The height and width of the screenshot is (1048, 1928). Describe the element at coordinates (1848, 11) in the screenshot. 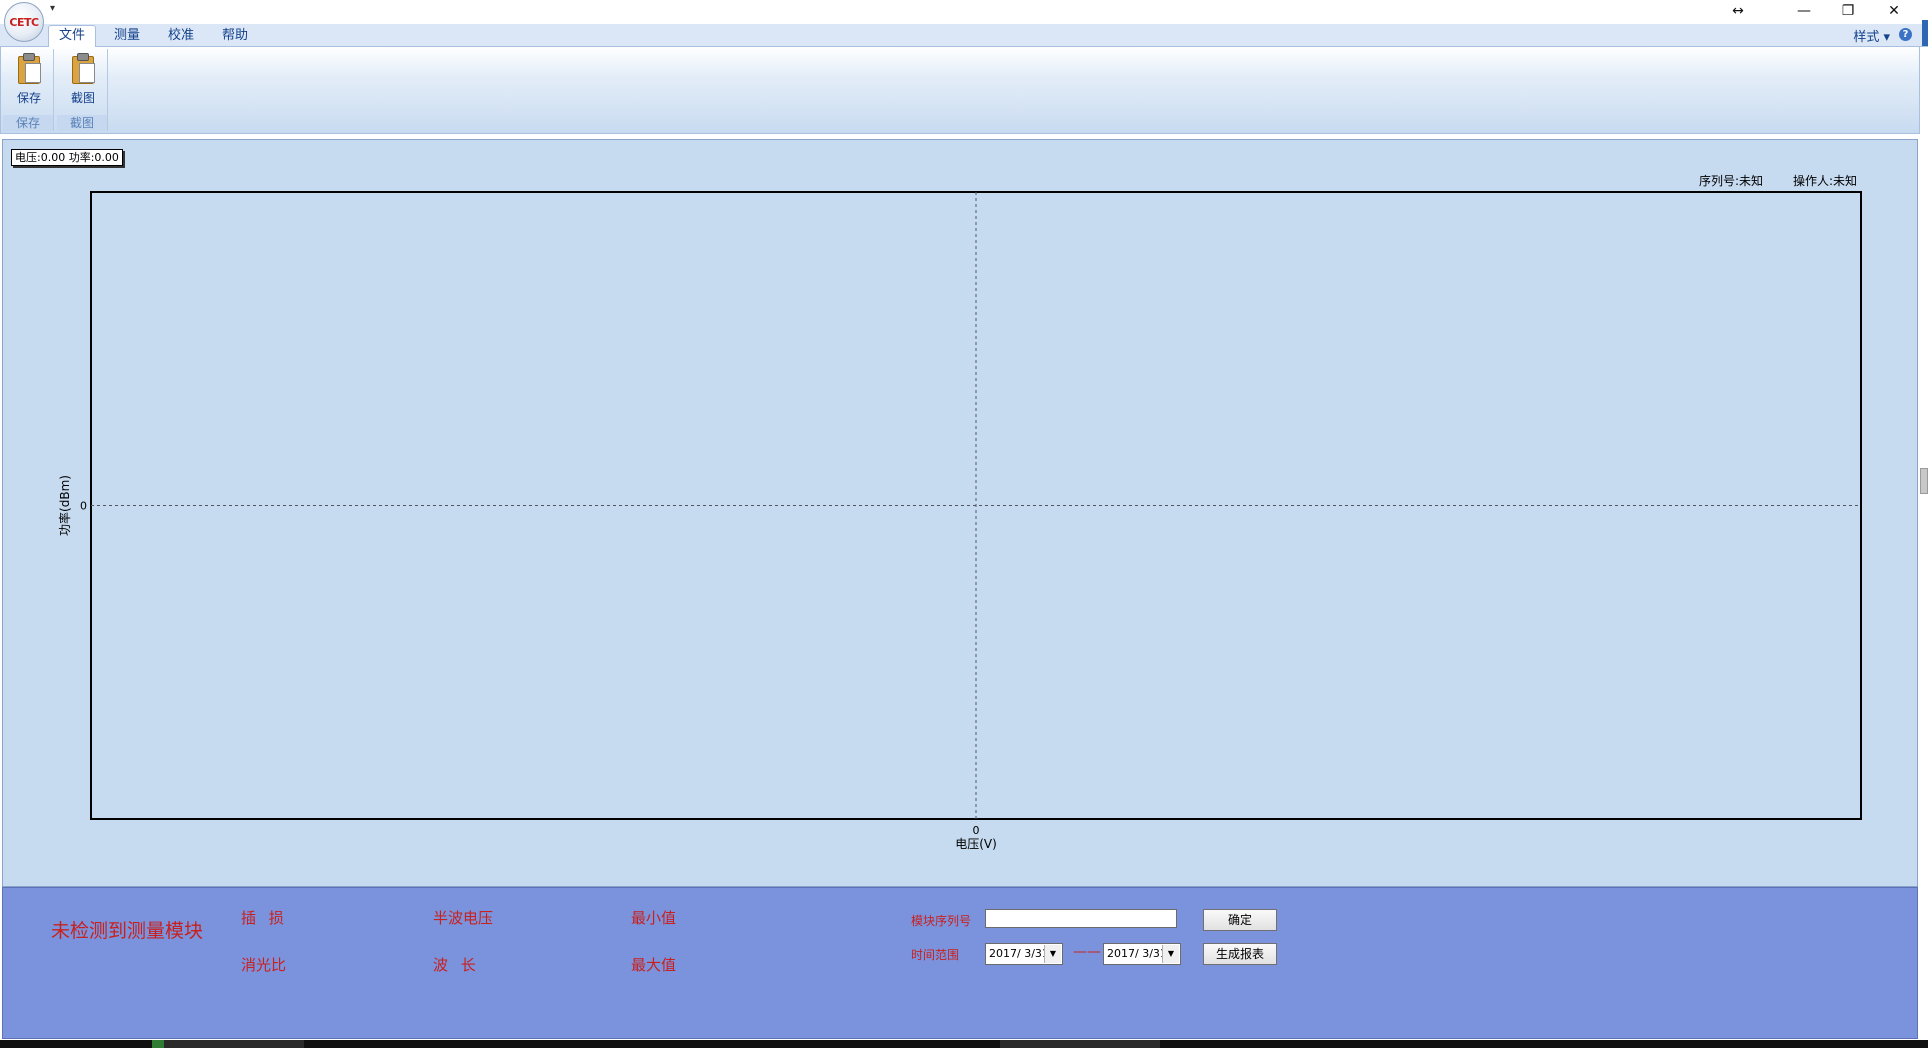

I see `restore-button: ❐` at that location.